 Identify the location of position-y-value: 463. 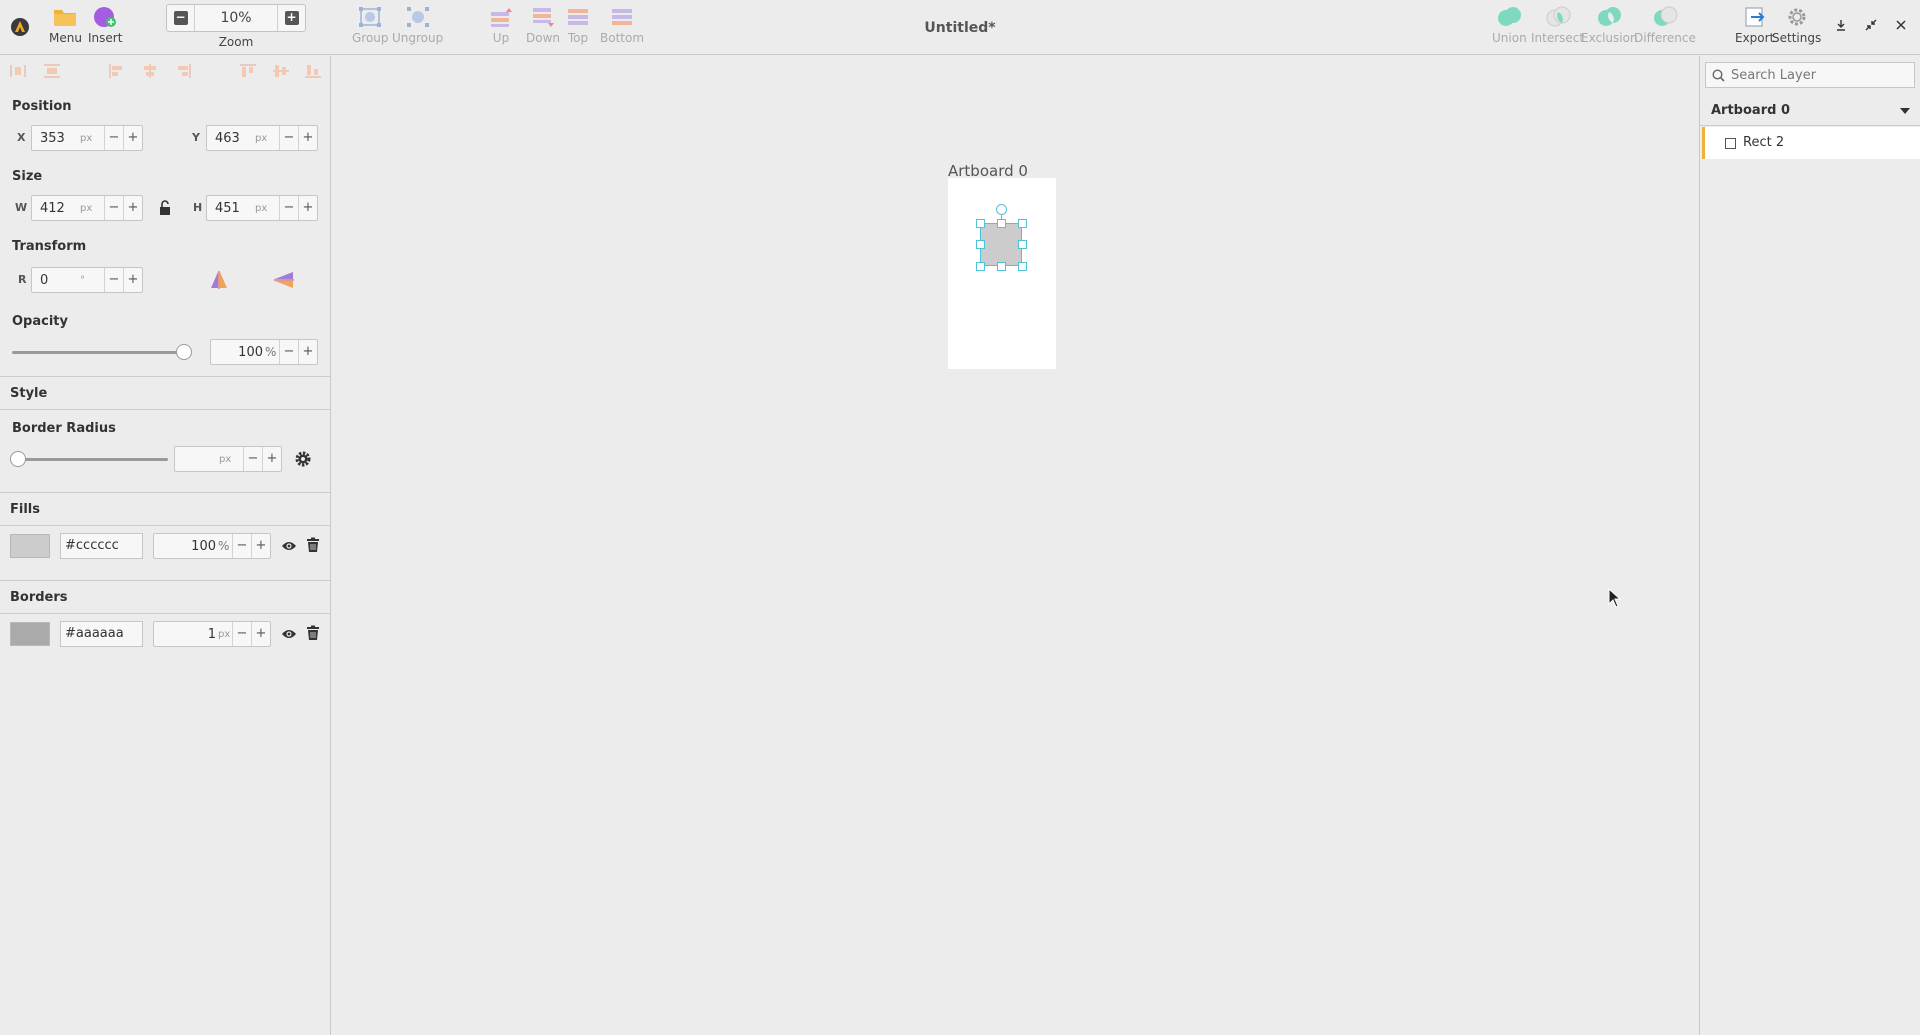
(231, 138).